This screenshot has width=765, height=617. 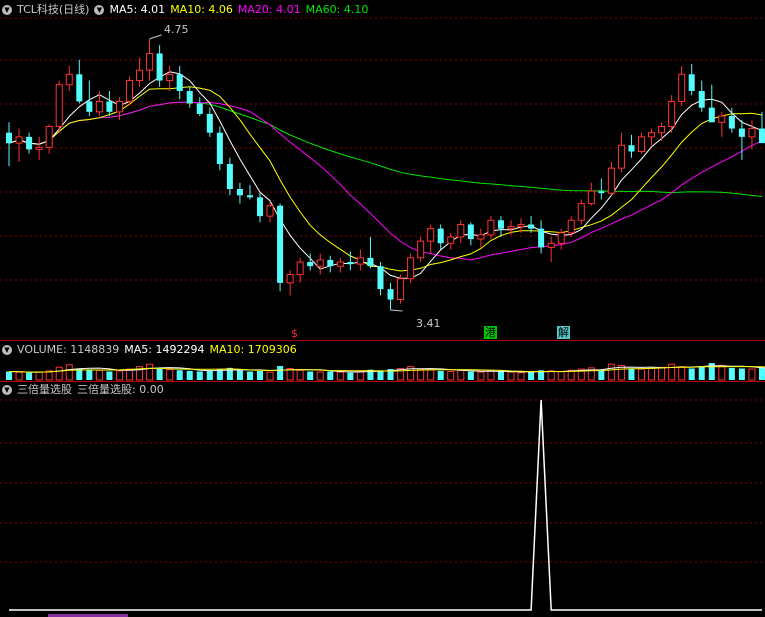 What do you see at coordinates (294, 333) in the screenshot?
I see `event-marker-dollar: $` at bounding box center [294, 333].